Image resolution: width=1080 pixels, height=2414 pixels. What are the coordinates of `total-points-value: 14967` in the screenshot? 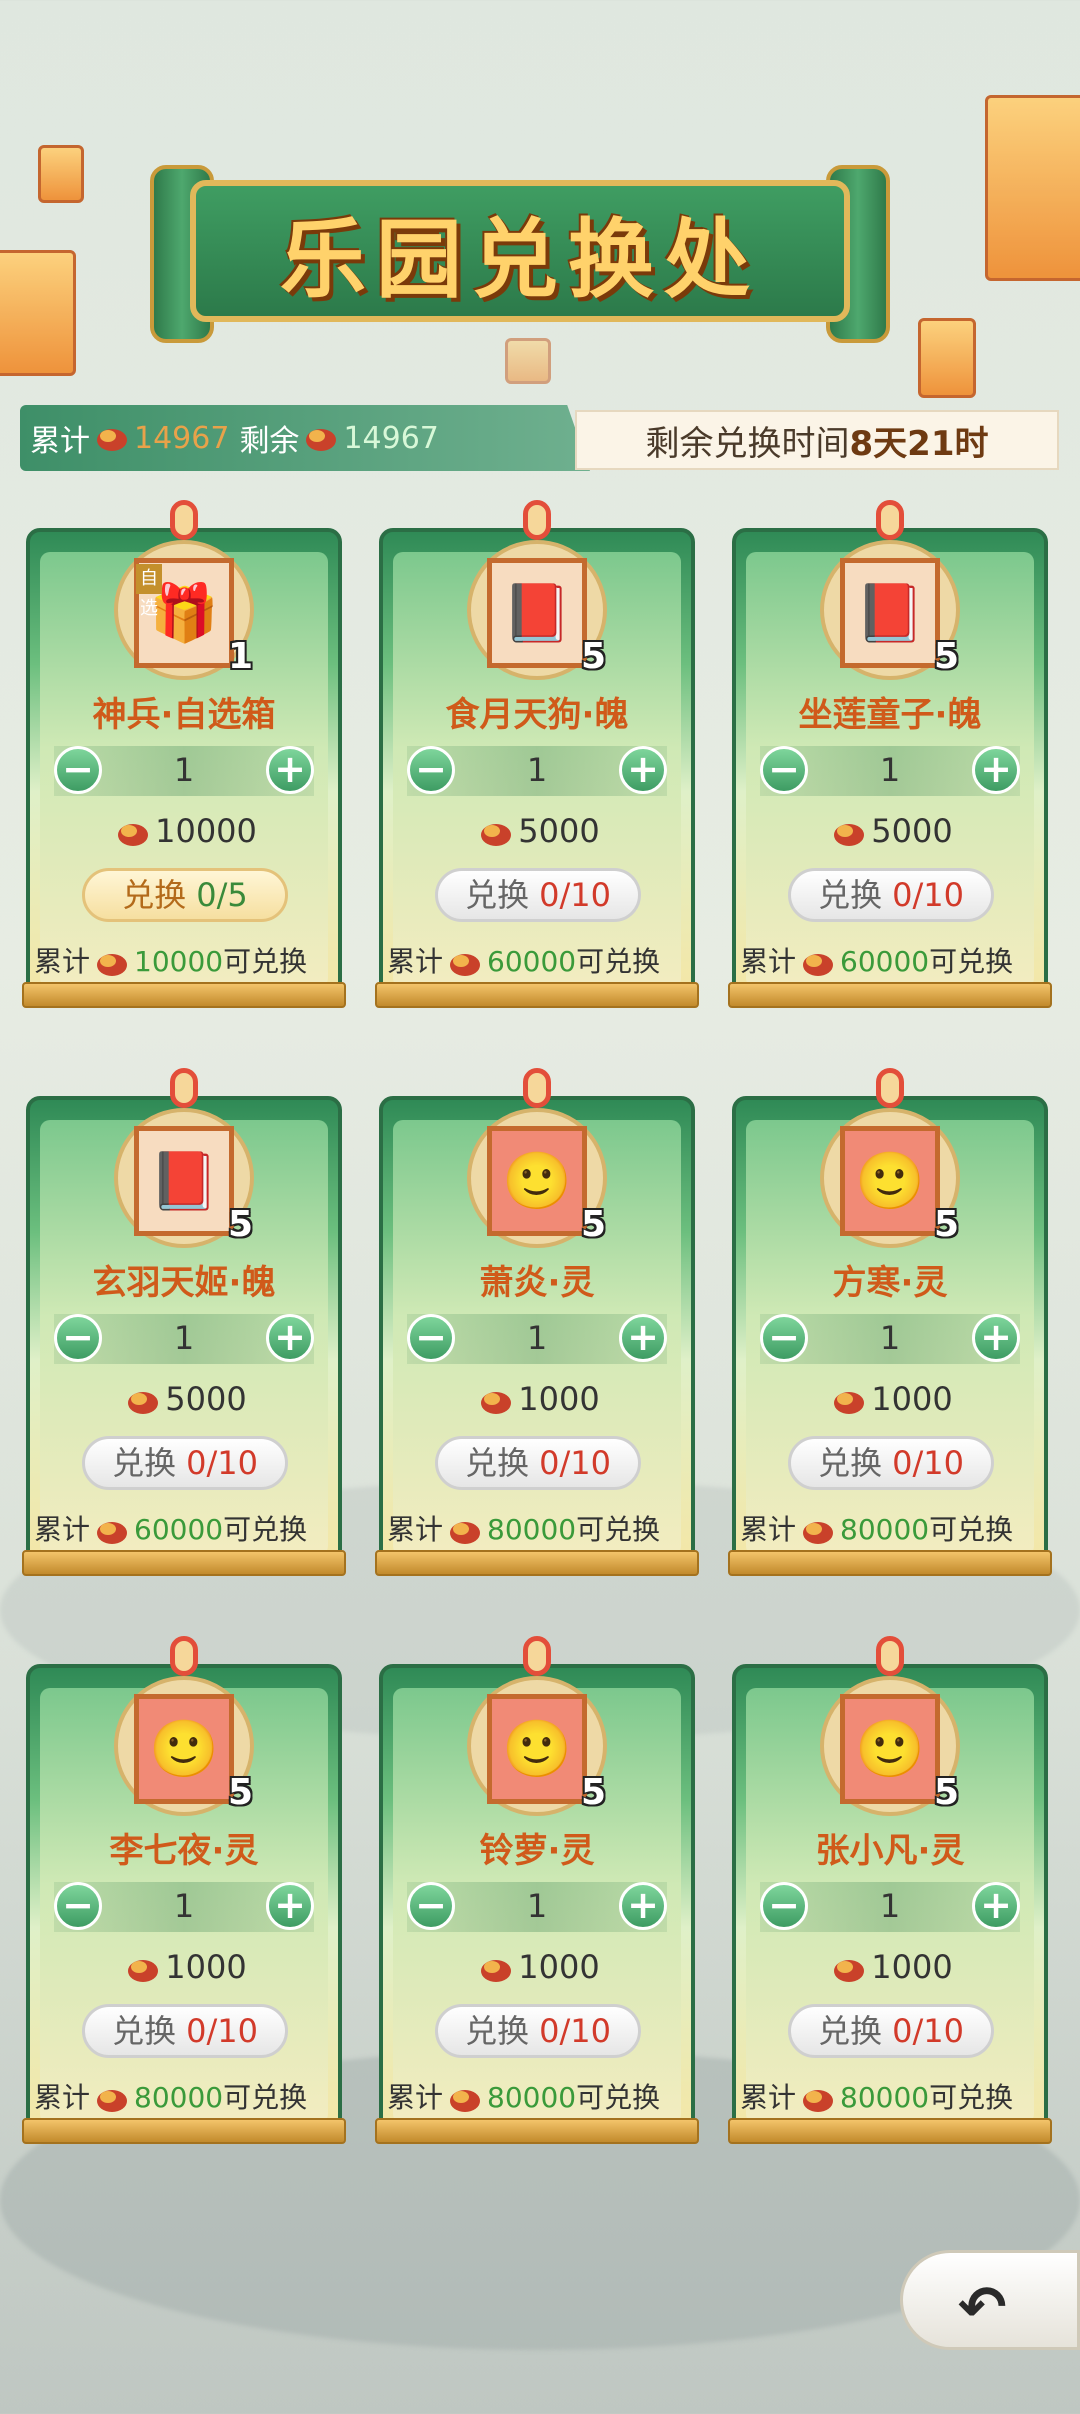 It's located at (182, 438).